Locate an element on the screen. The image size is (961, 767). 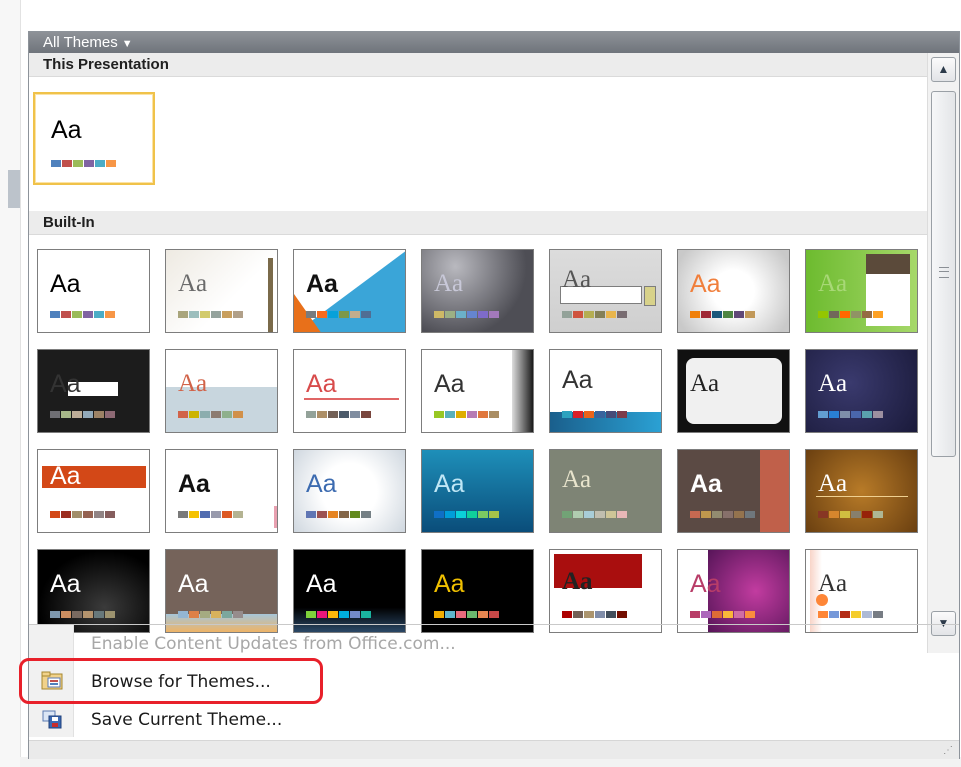
all-themes-title: All Themes is located at coordinates (80, 42).